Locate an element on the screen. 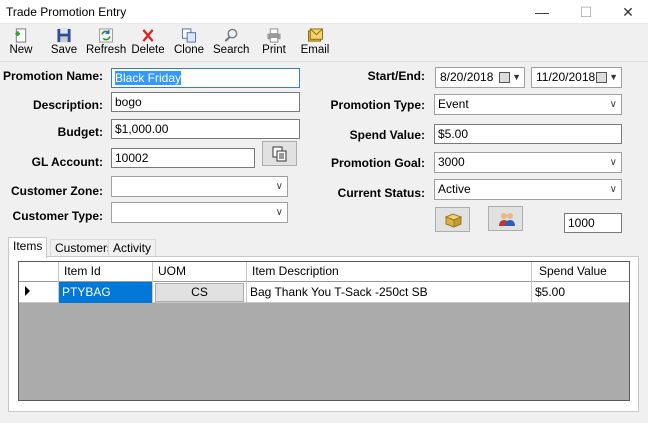 This screenshot has width=648, height=423. grid-header: Item Id UOM Item Description Spend Value is located at coordinates (324, 272).